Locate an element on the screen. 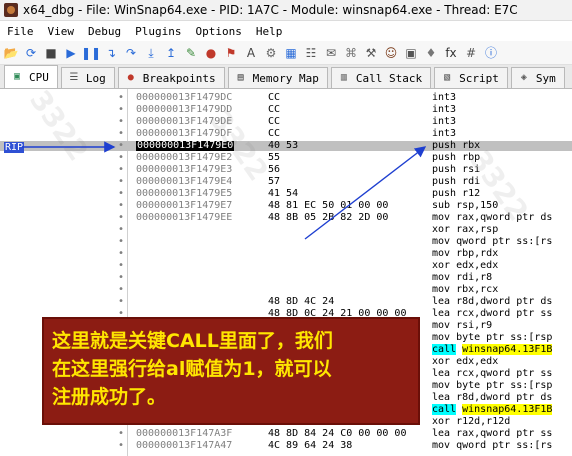  tab-label: CPU is located at coordinates (39, 77).